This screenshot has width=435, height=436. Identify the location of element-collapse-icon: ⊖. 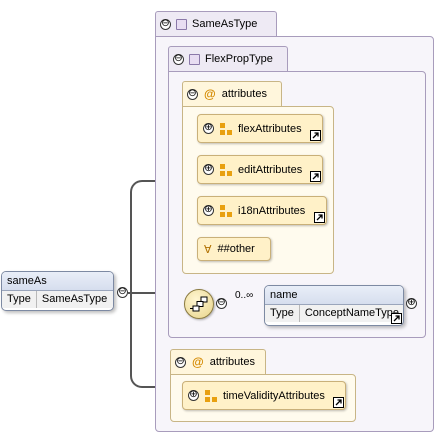
(122, 292).